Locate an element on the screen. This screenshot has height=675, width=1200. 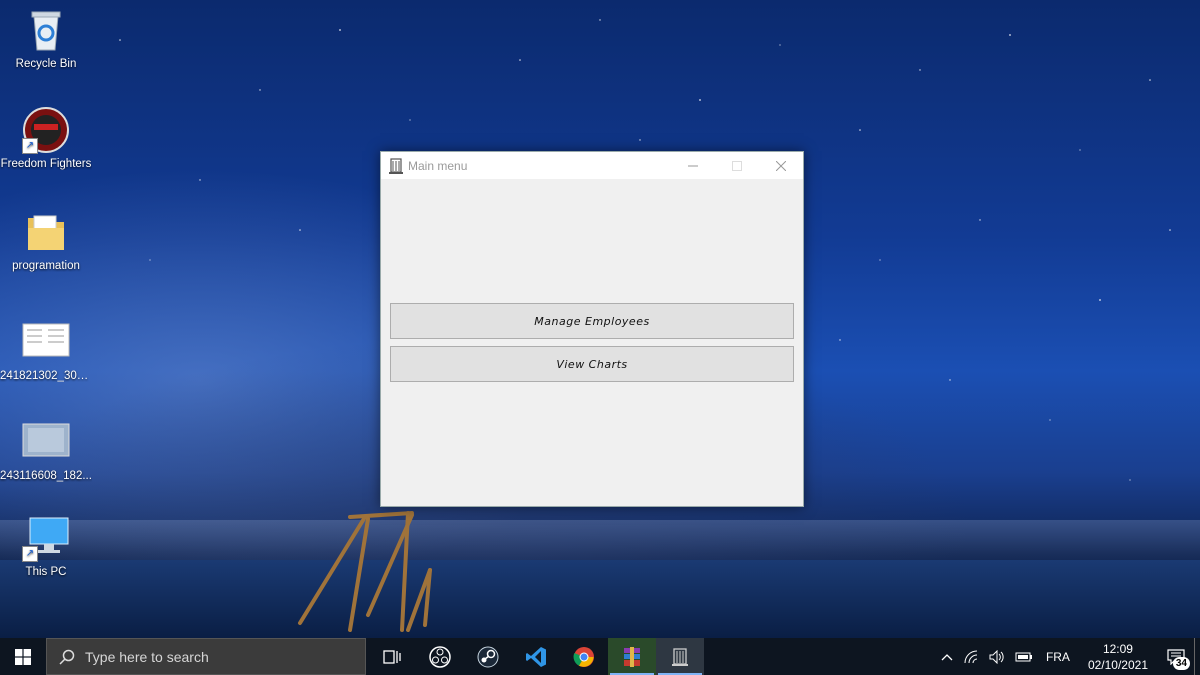
chevron-up-icon is located at coordinates (947, 656).